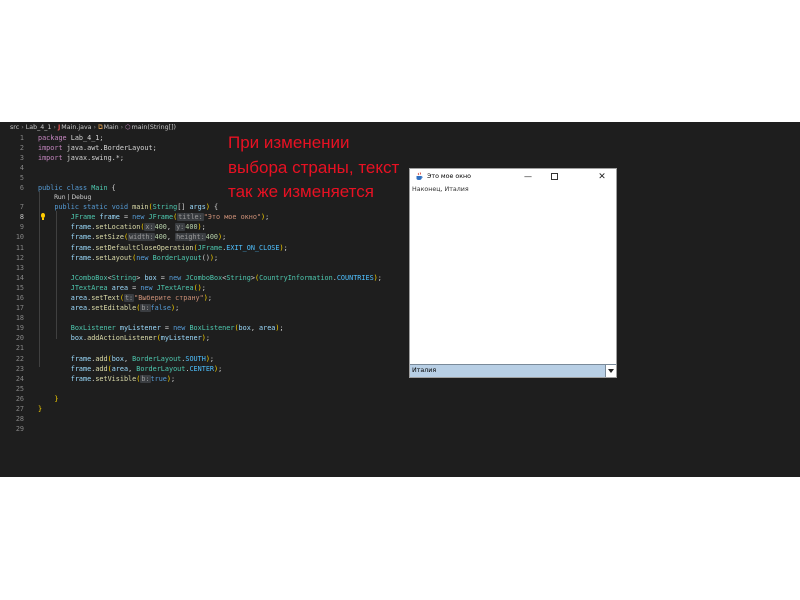  What do you see at coordinates (154, 127) in the screenshot?
I see `breadcrumb-method: main(String[])` at bounding box center [154, 127].